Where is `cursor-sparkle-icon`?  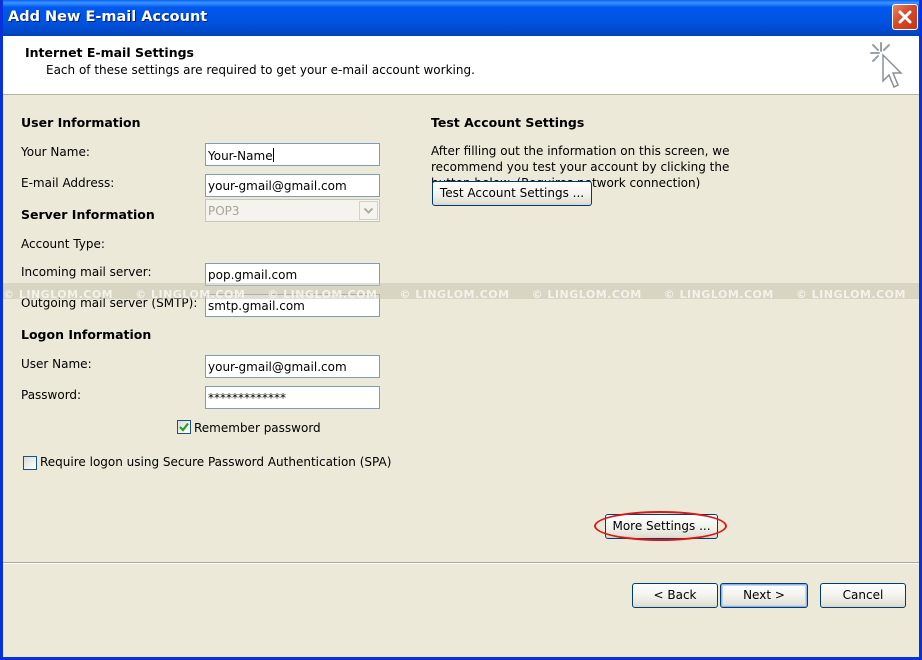
cursor-sparkle-icon is located at coordinates (886, 65).